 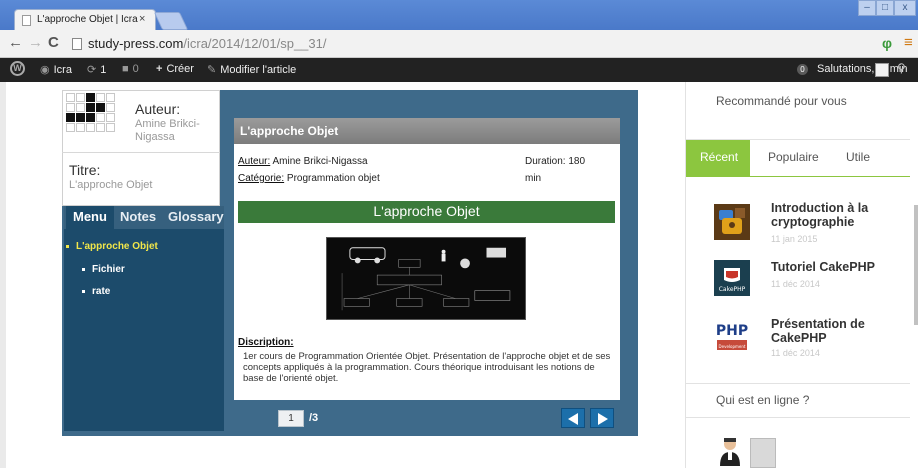 What do you see at coordinates (730, 451) in the screenshot?
I see `user-avatar` at bounding box center [730, 451].